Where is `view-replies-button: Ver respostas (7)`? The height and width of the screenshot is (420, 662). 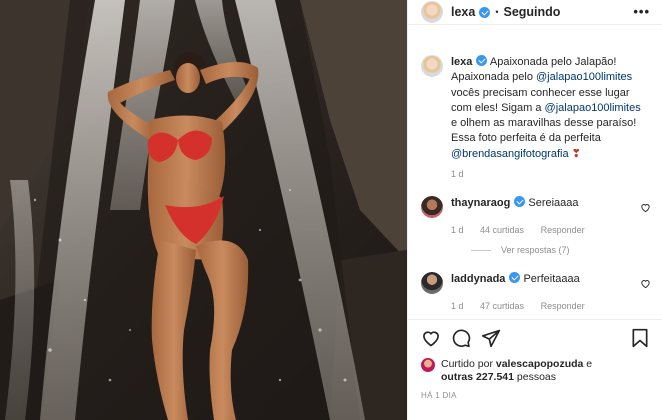 view-replies-button: Ver respostas (7) is located at coordinates (560, 250).